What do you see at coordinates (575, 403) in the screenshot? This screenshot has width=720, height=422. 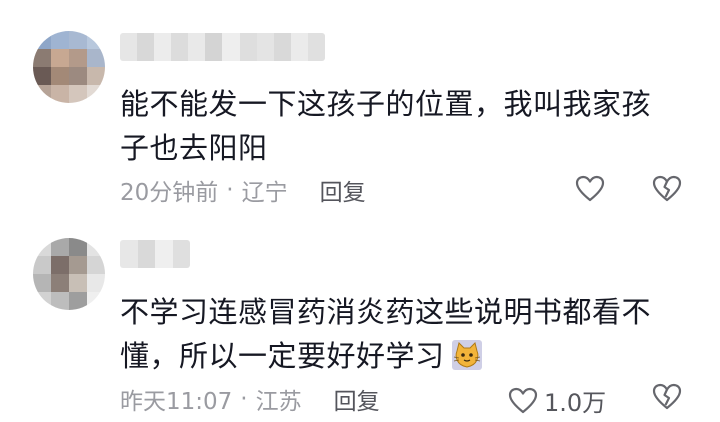 I see `like-count: 1.0万` at bounding box center [575, 403].